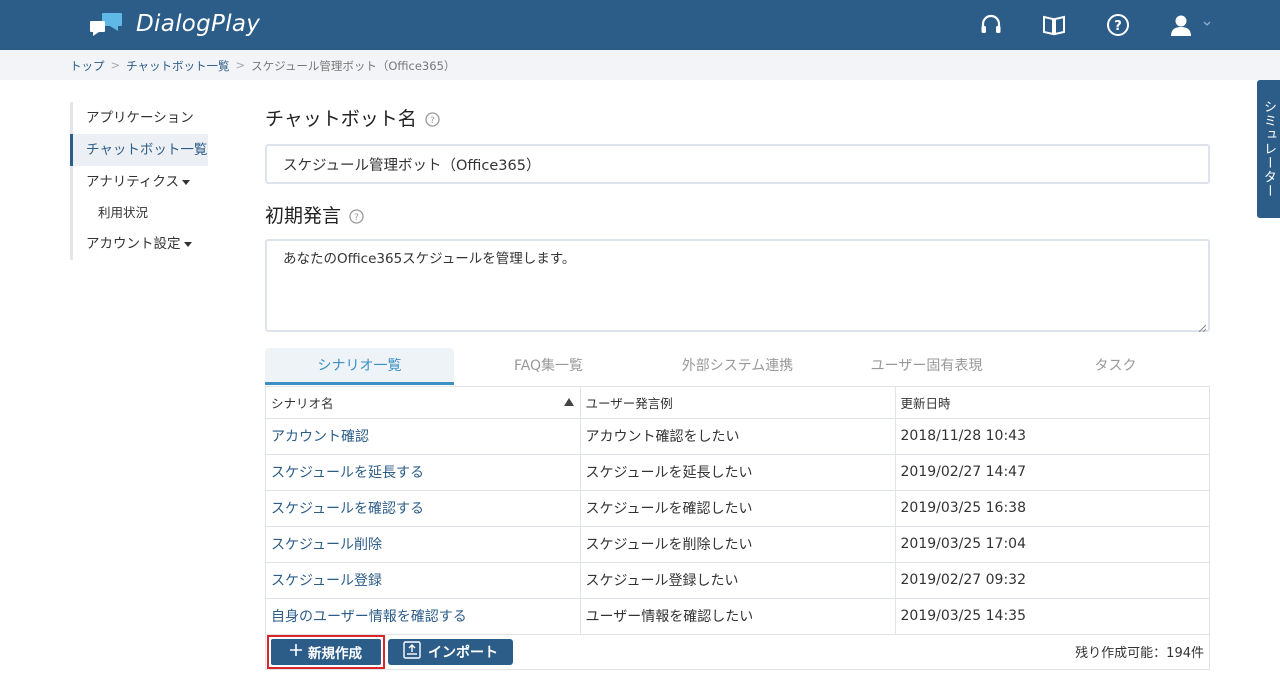 Image resolution: width=1280 pixels, height=685 pixels. What do you see at coordinates (353, 66) in the screenshot?
I see `breadcrumb-current: スケジュール管理ボット（Office365）` at bounding box center [353, 66].